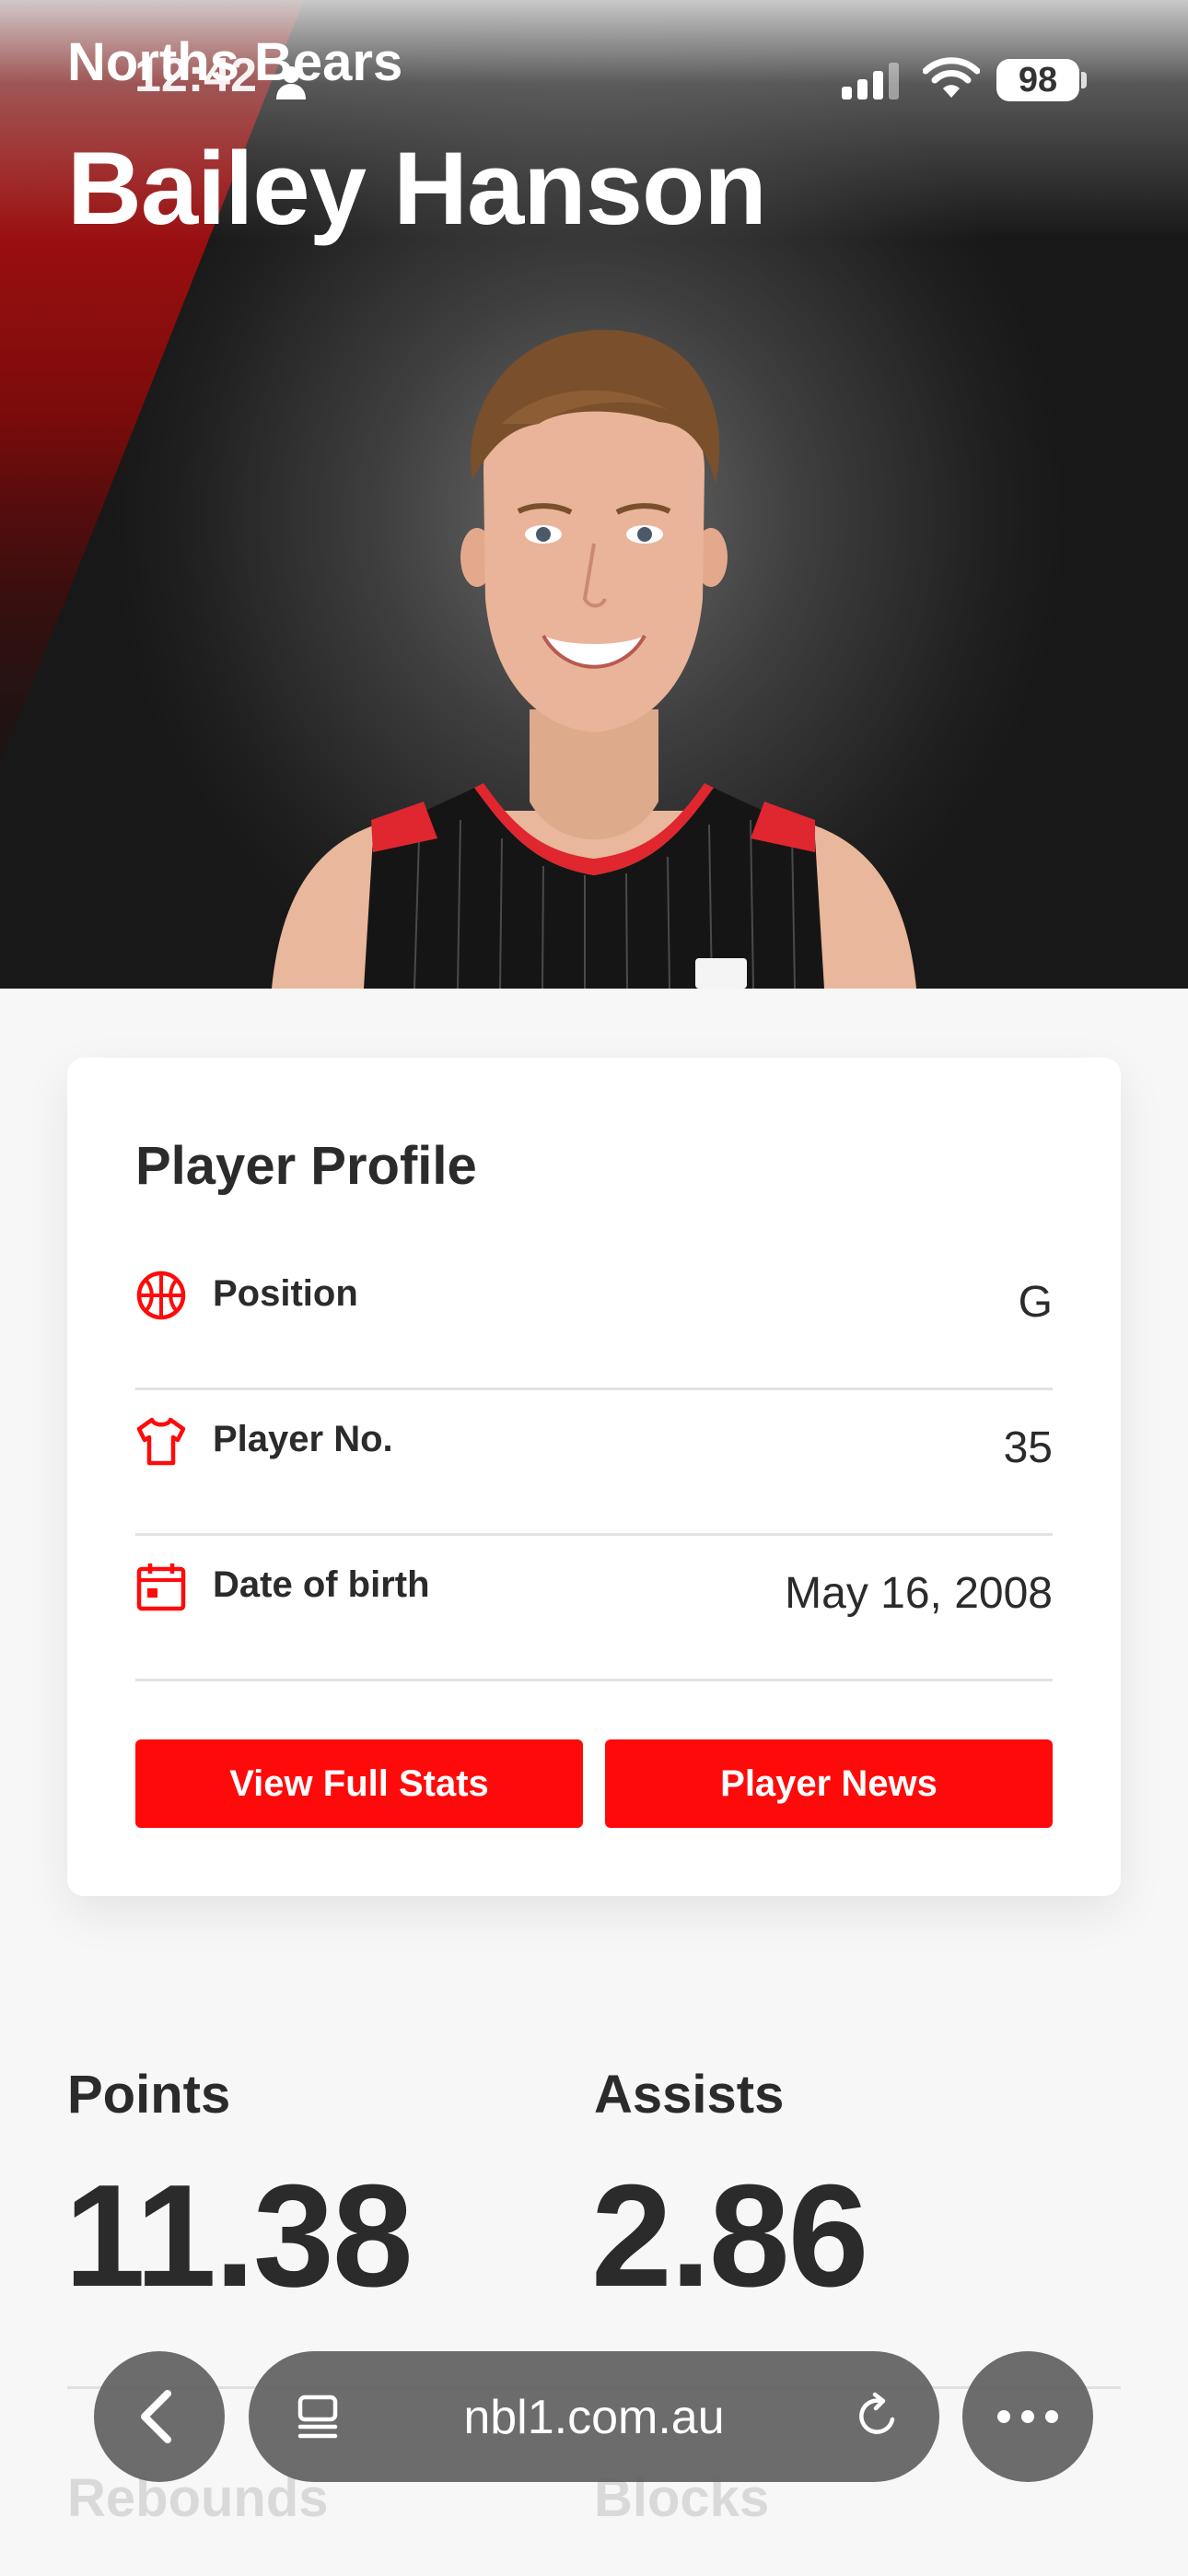 This screenshot has width=1188, height=2576. What do you see at coordinates (878, 2416) in the screenshot?
I see `reload-icon` at bounding box center [878, 2416].